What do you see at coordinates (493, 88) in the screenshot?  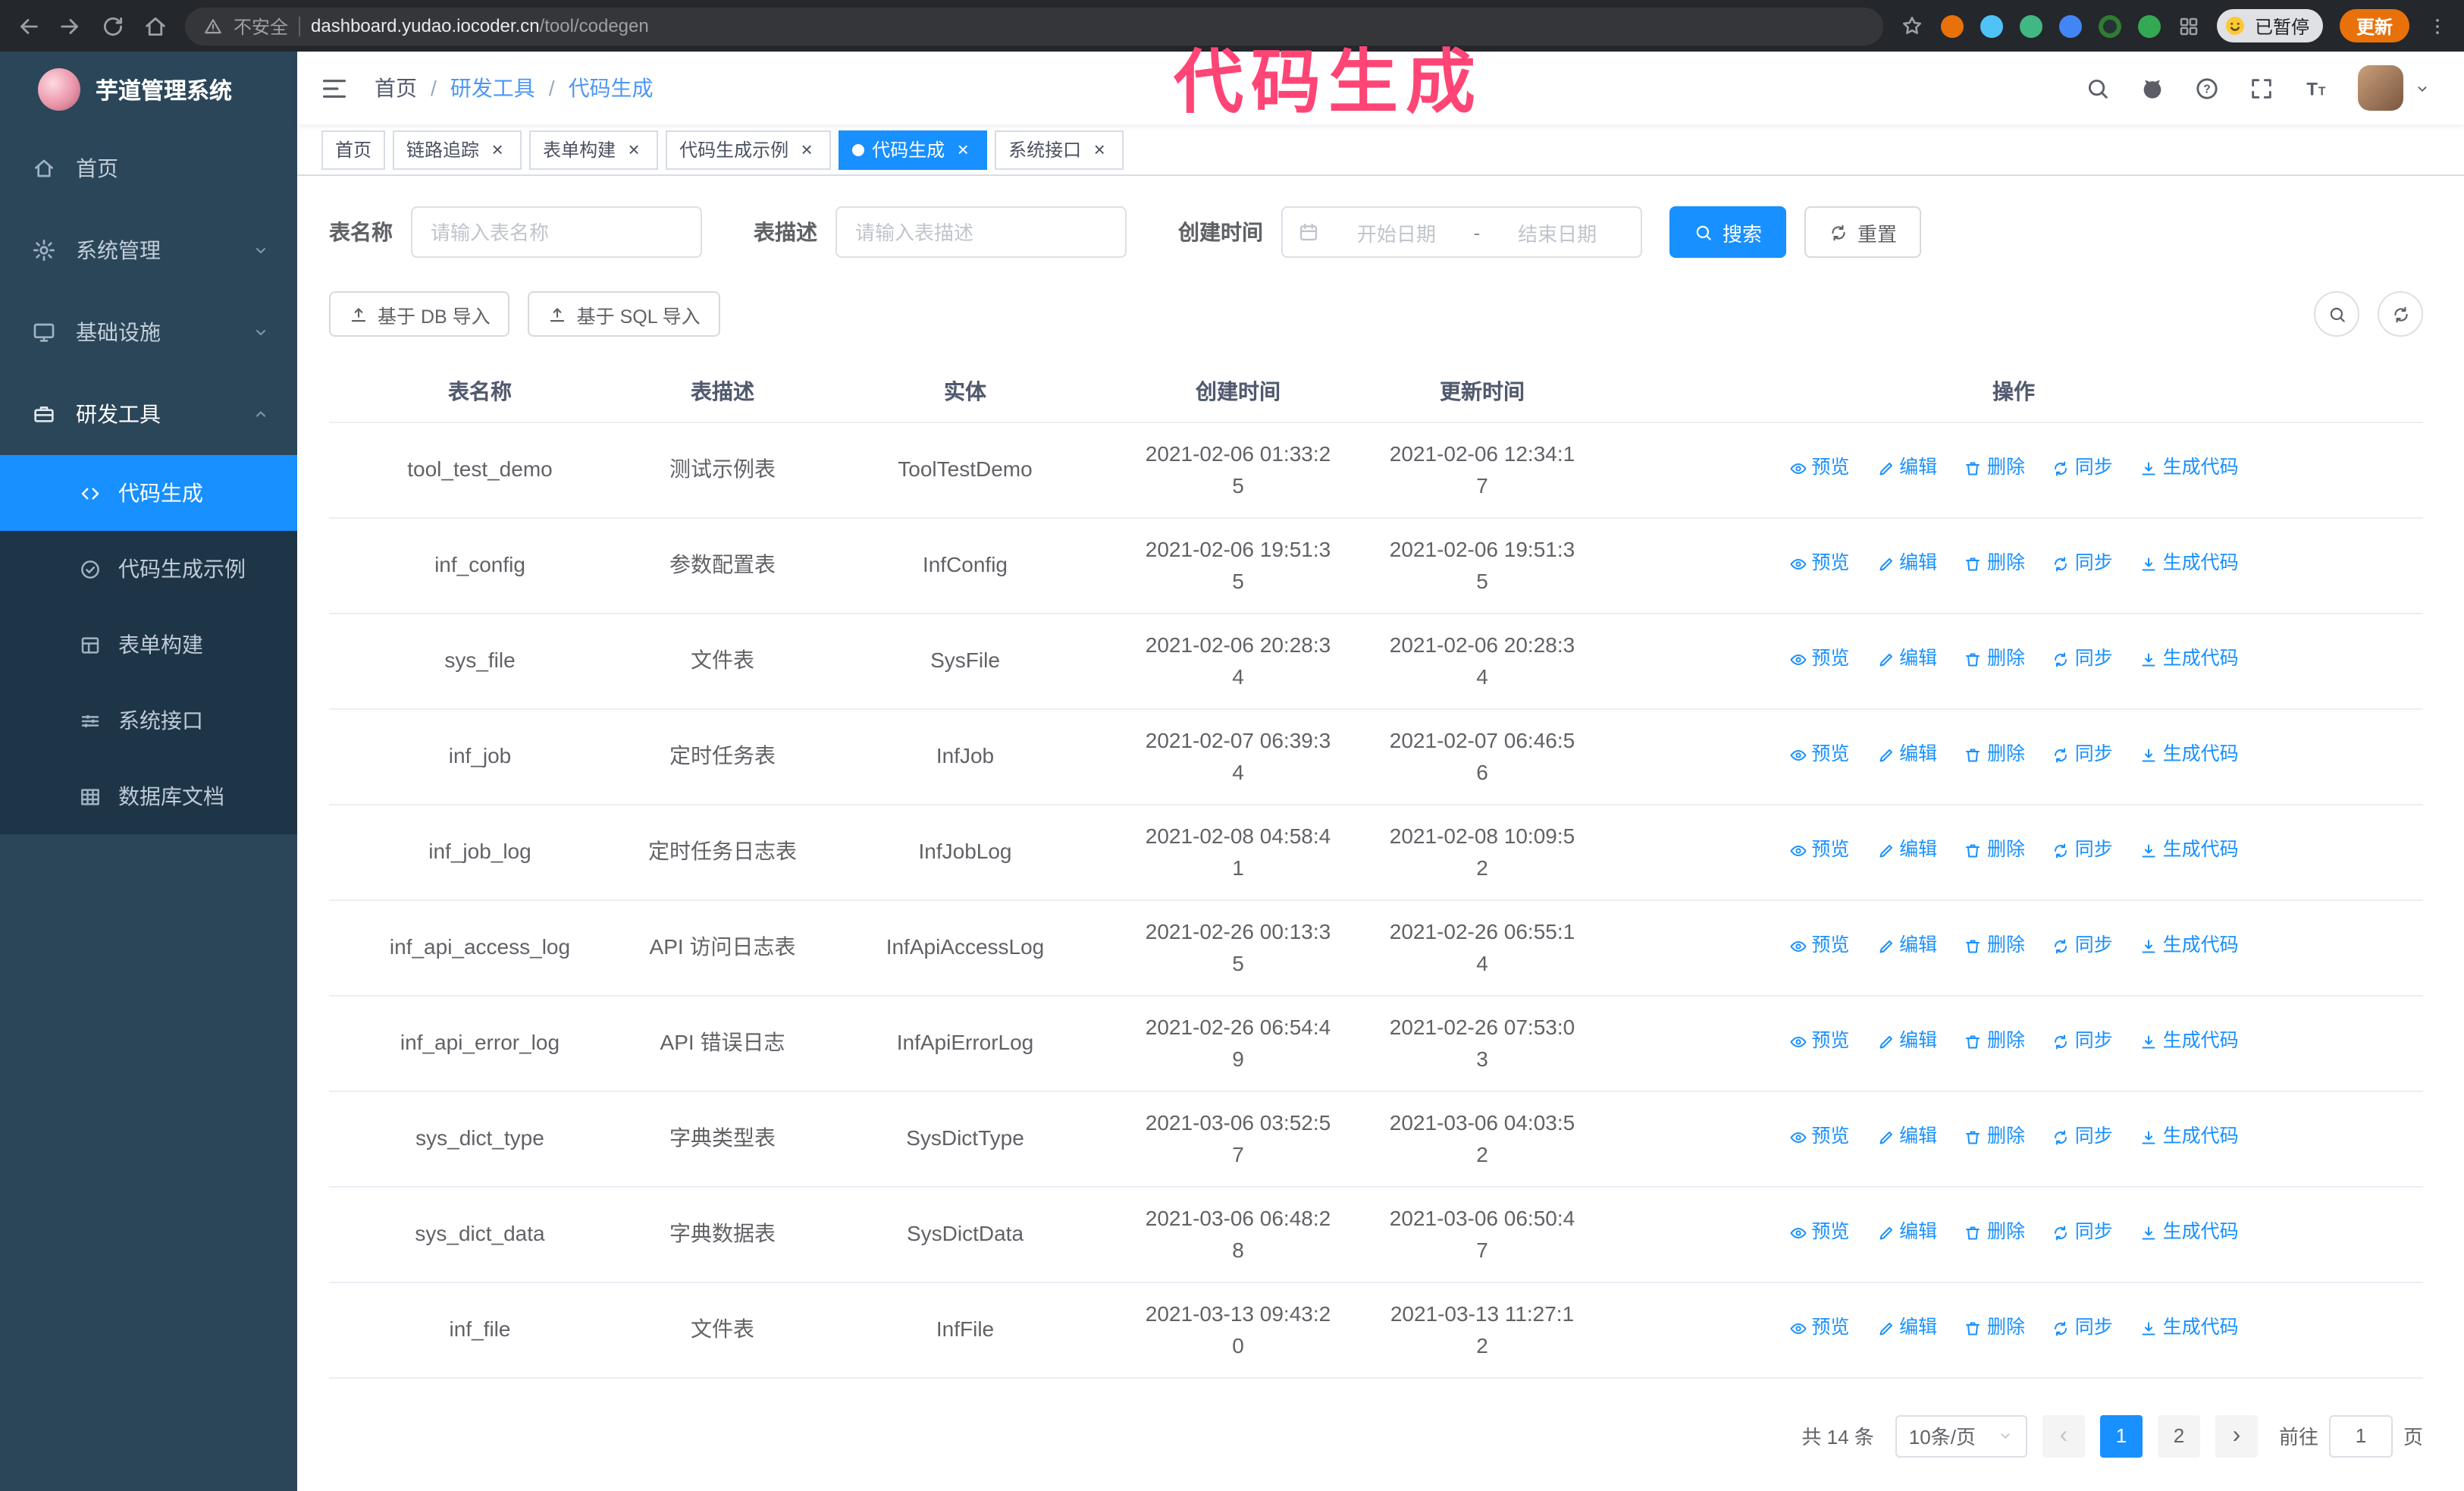 I see `breadcrumb-item: 研发工具` at bounding box center [493, 88].